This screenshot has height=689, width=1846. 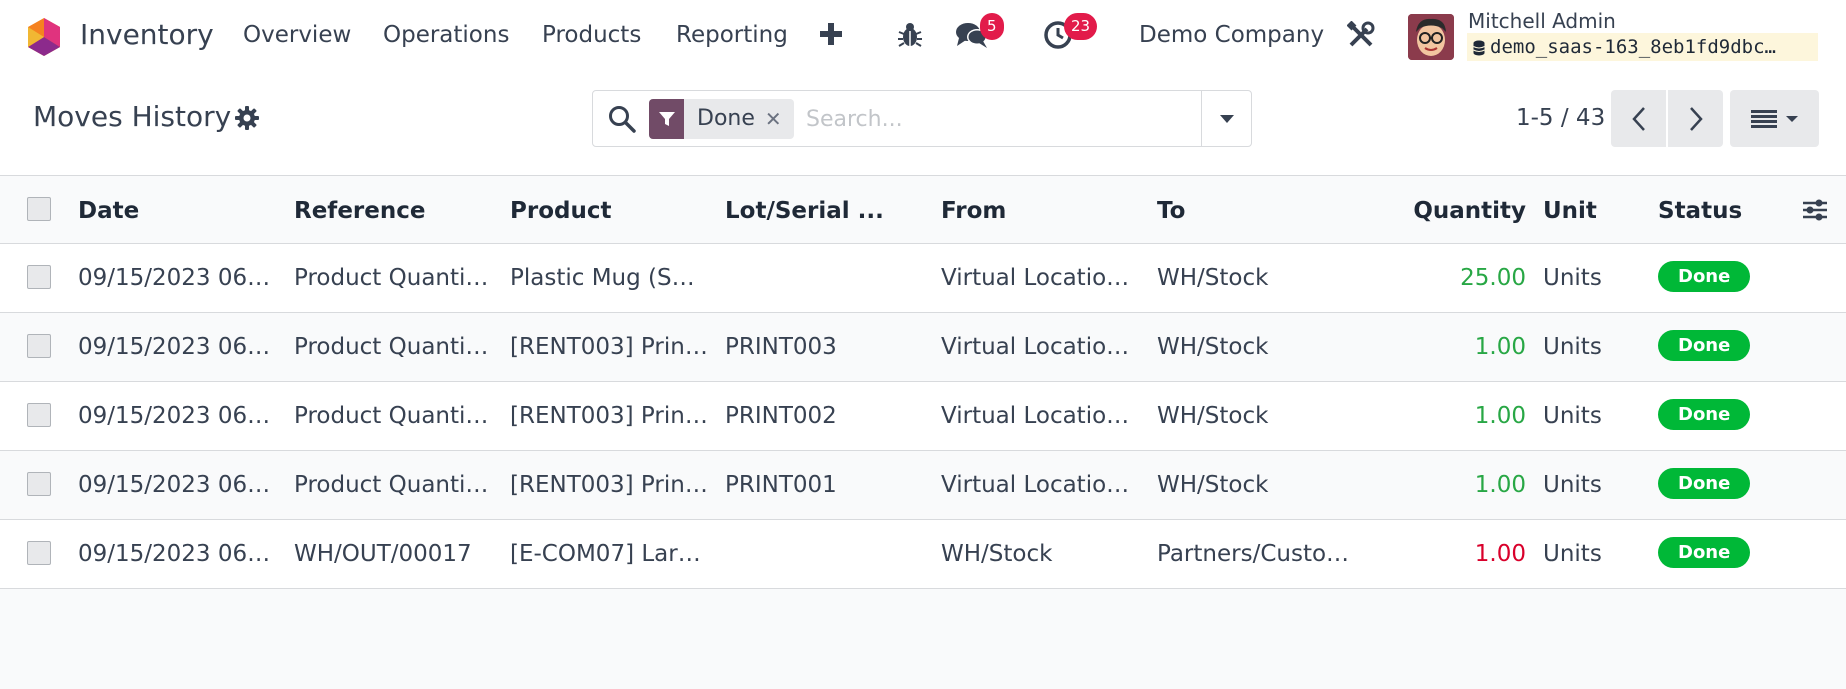 I want to click on cell-lot: PRINT002, so click(x=781, y=416).